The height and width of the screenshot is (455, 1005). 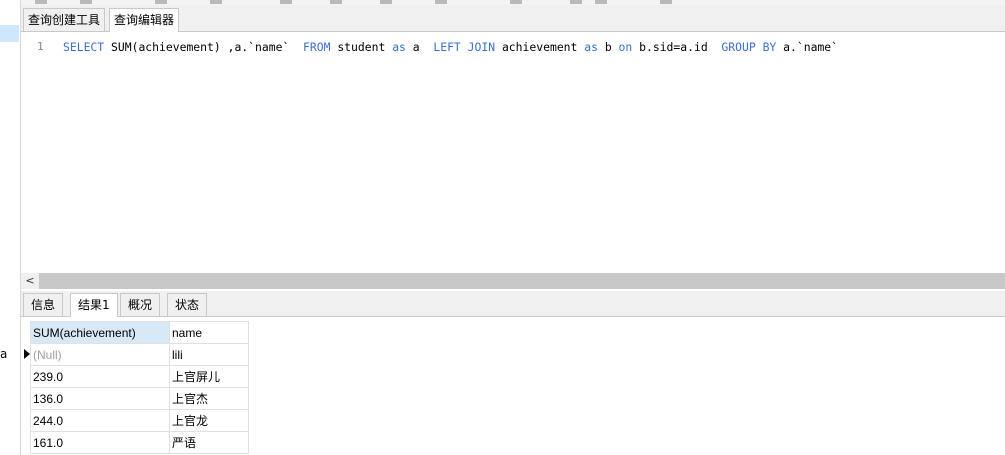 I want to click on grid-header-row: SUM(achievement) name, so click(x=136, y=332).